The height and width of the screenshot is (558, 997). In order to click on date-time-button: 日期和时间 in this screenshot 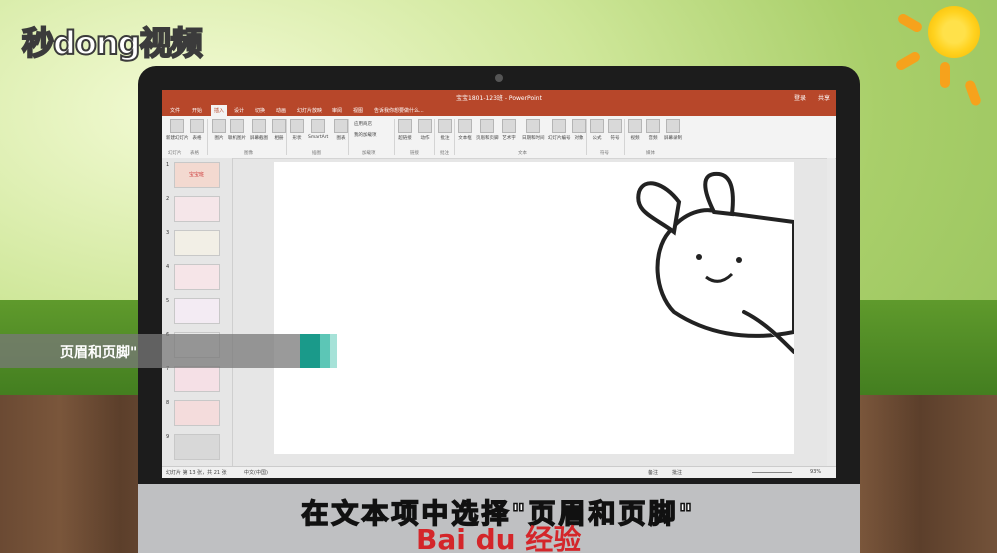, I will do `click(533, 130)`.